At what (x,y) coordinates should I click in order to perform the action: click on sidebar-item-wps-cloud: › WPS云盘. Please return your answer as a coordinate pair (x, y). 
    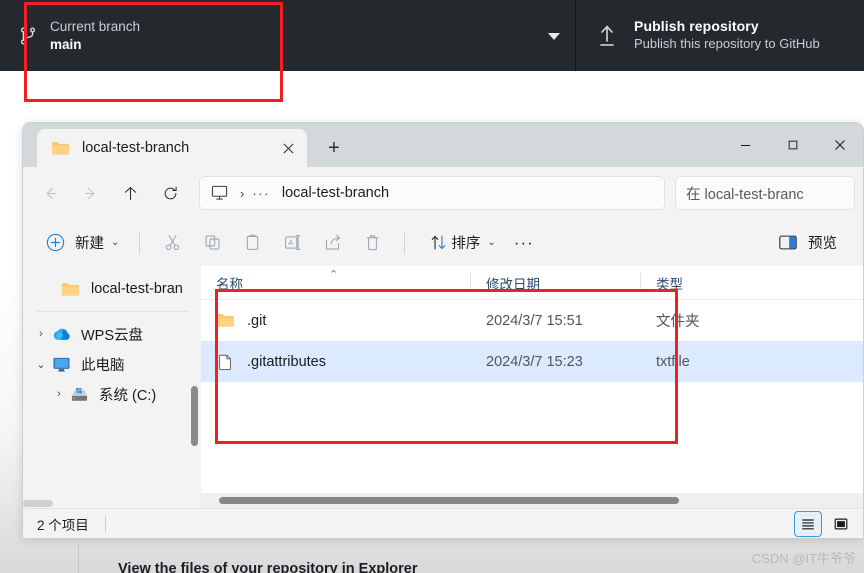
    Looking at the image, I should click on (112, 334).